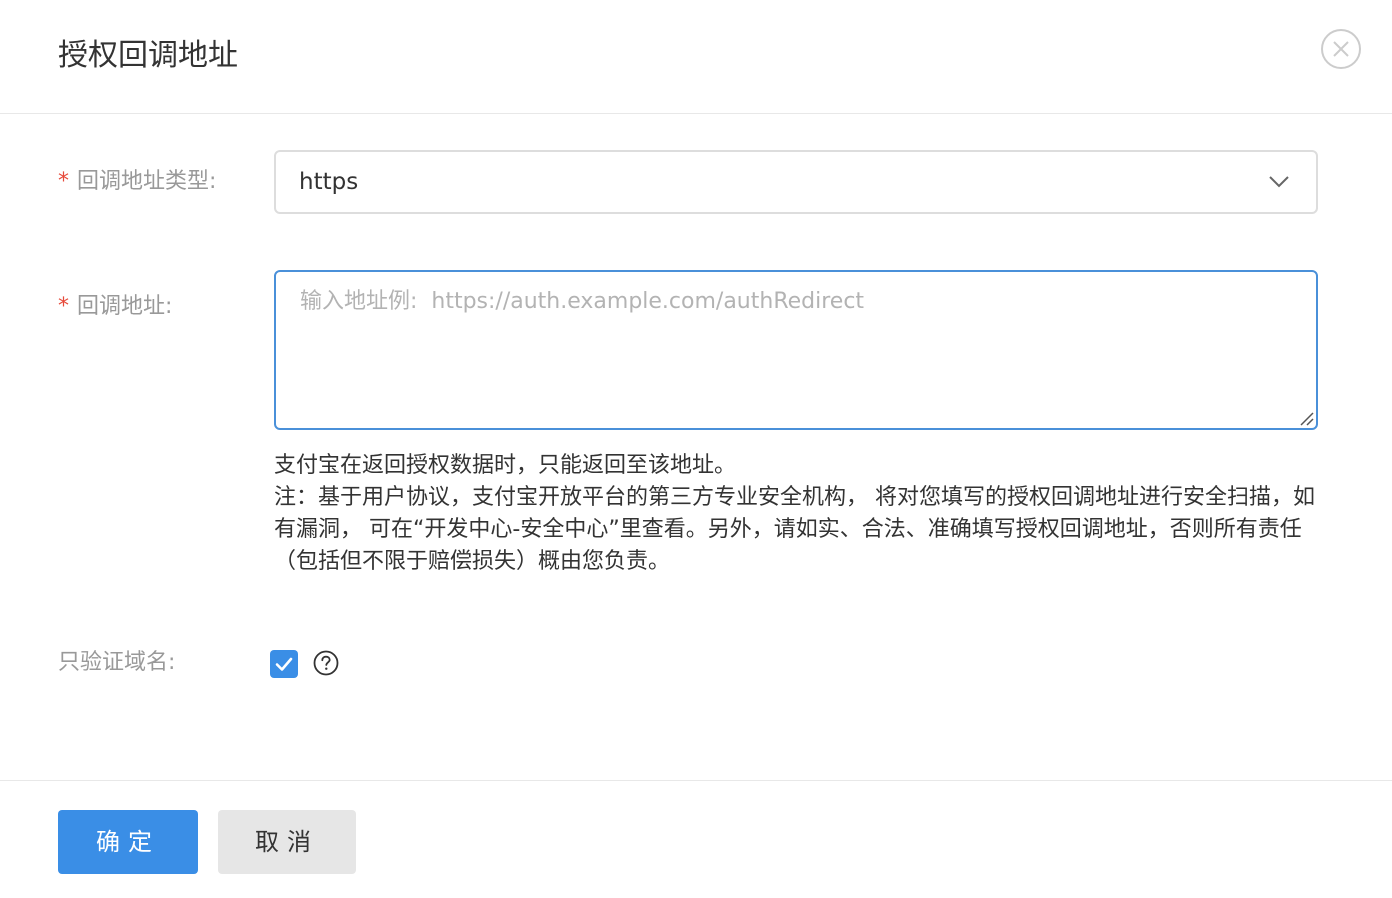 The height and width of the screenshot is (898, 1392). What do you see at coordinates (696, 57) in the screenshot?
I see `dialog-header: 授权回调地址` at bounding box center [696, 57].